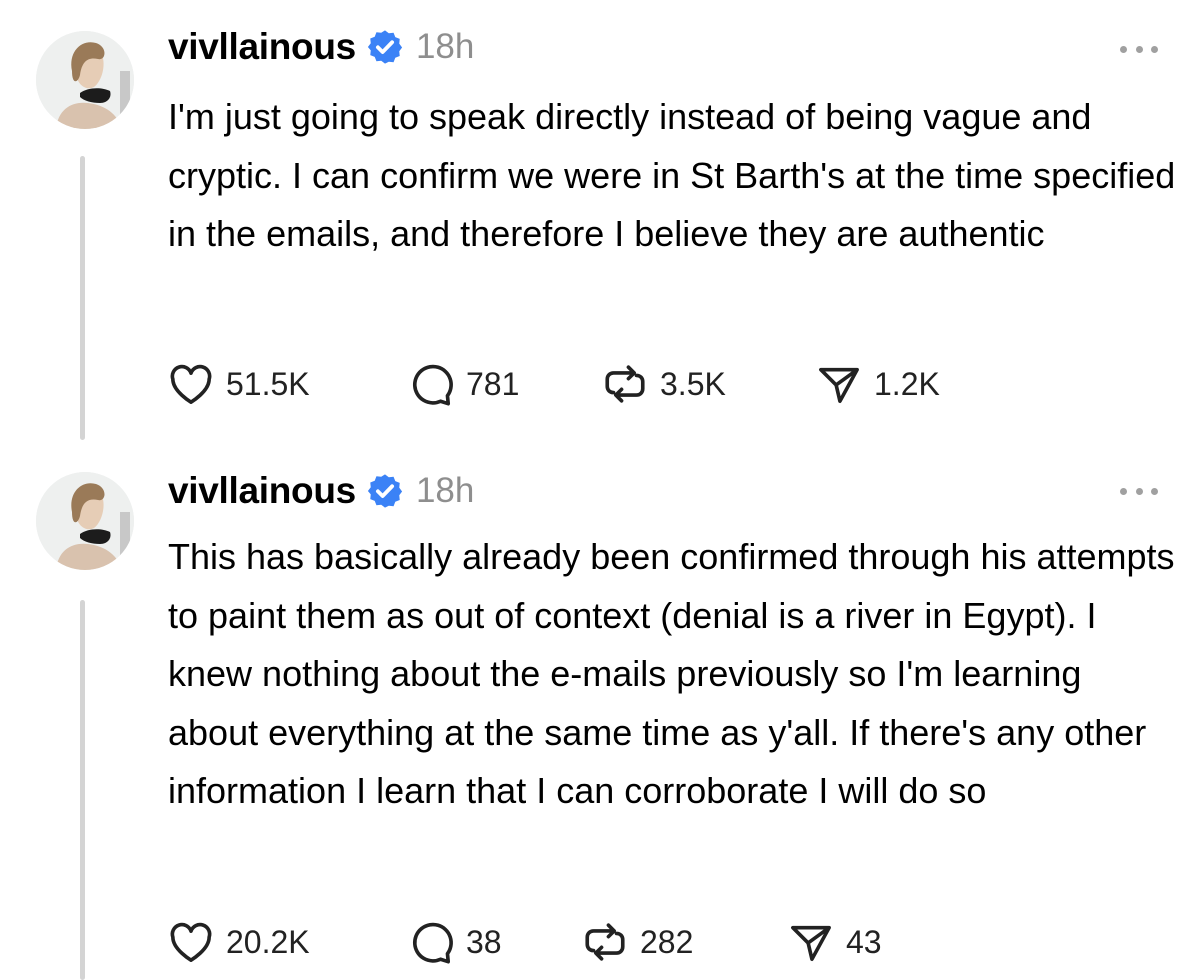  Describe the element at coordinates (667, 941) in the screenshot. I see `repost-count: 282` at that location.